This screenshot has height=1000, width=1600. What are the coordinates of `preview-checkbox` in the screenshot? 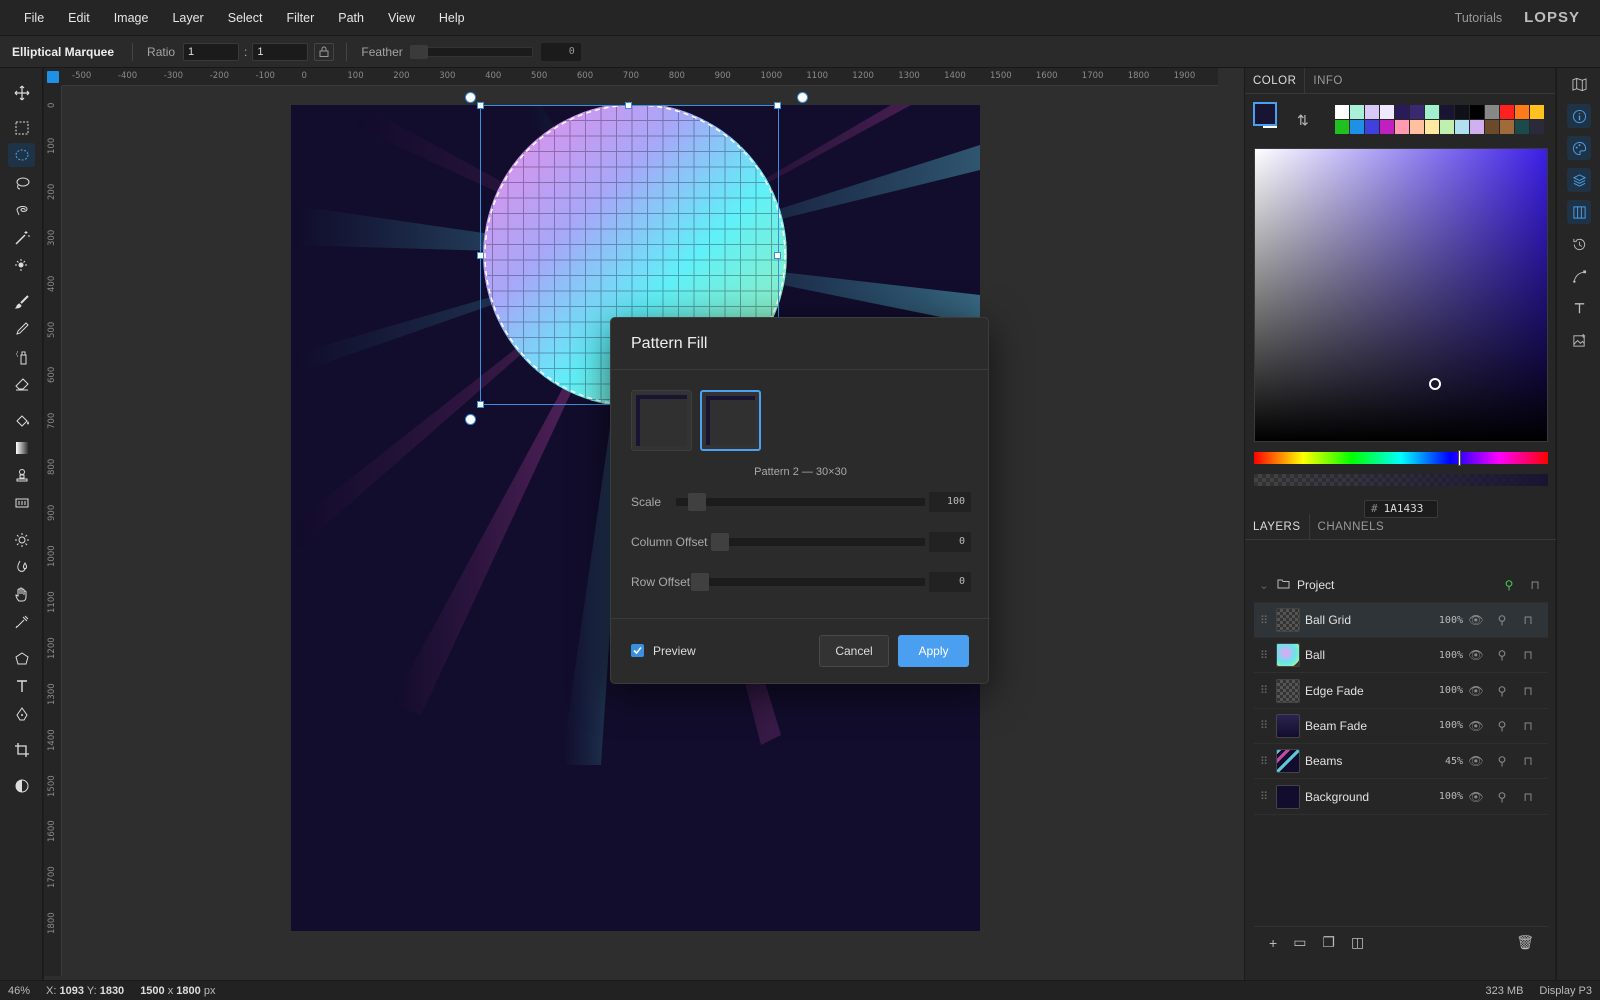 It's located at (637, 650).